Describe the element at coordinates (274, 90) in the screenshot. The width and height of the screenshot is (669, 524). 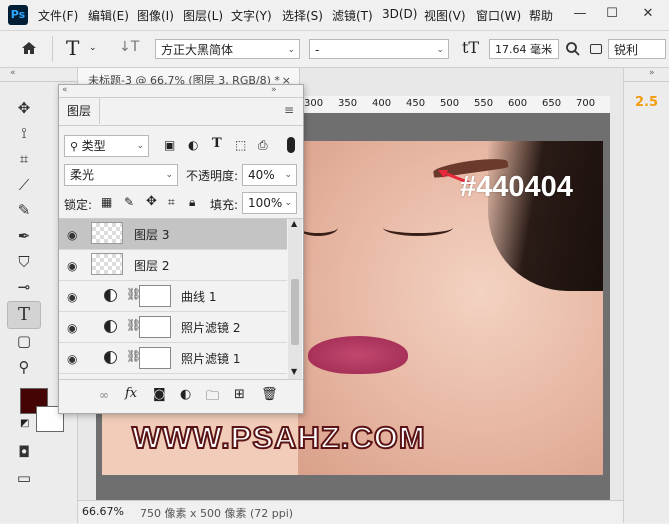
I see `expand-icon: »` at that location.